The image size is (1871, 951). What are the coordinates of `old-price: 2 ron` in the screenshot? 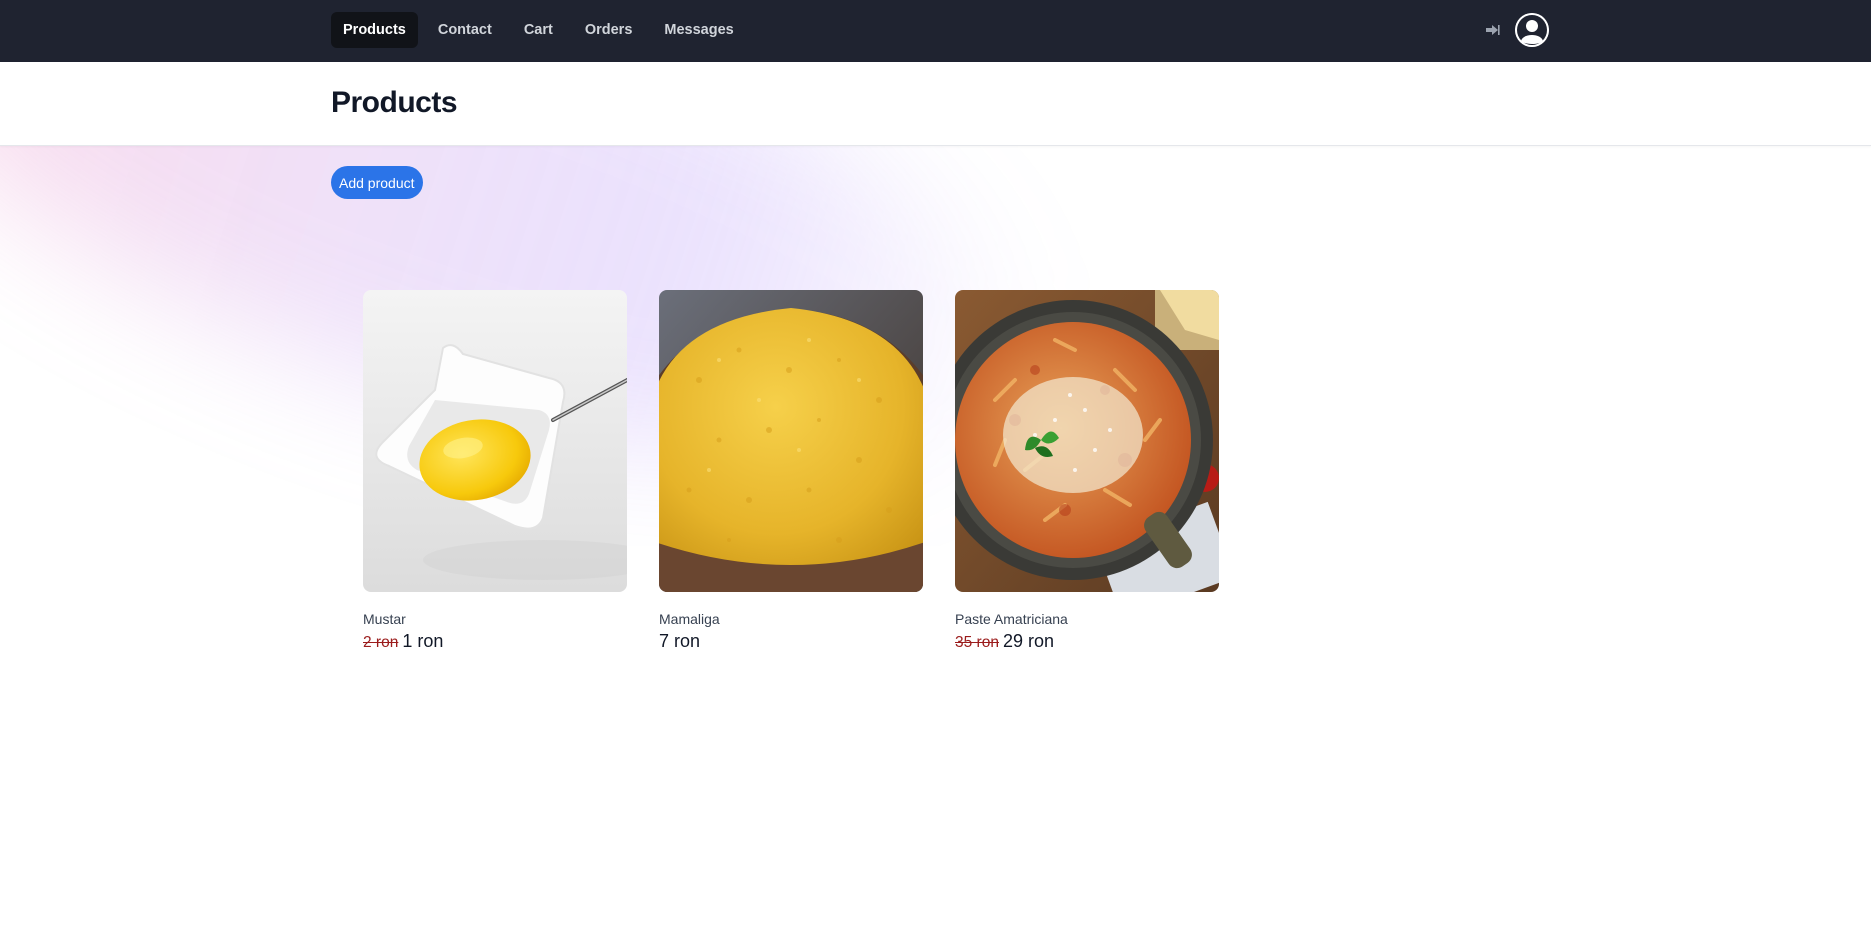 It's located at (381, 642).